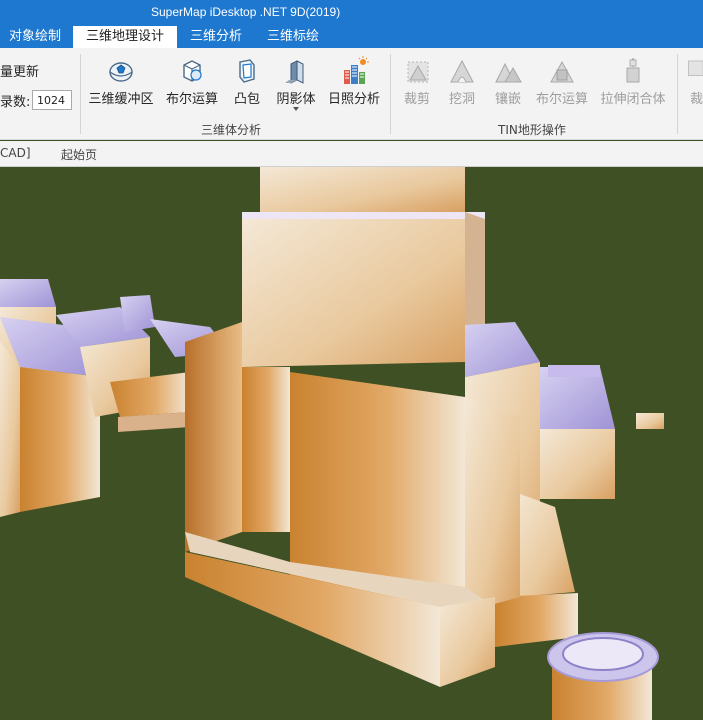  Describe the element at coordinates (192, 71) in the screenshot. I see `boolean-box-icon` at that location.